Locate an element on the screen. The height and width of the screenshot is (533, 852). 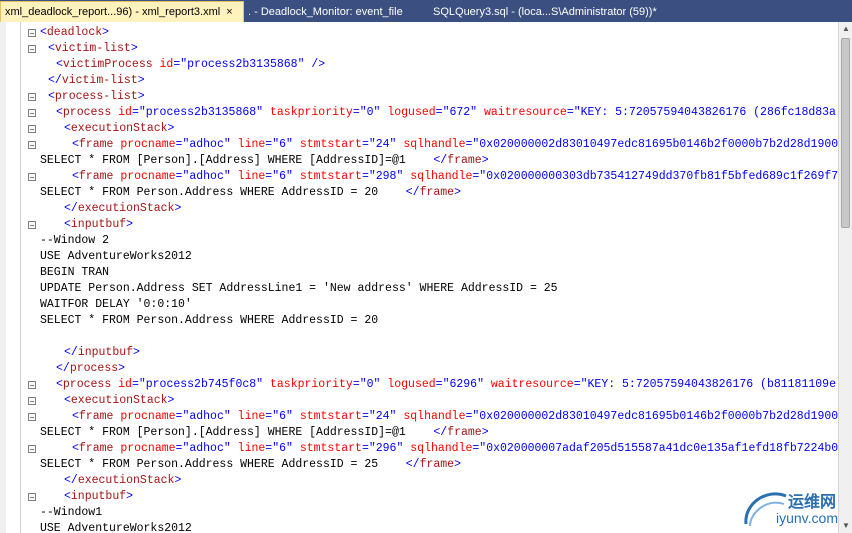
code-line: </process> is located at coordinates (91, 368).